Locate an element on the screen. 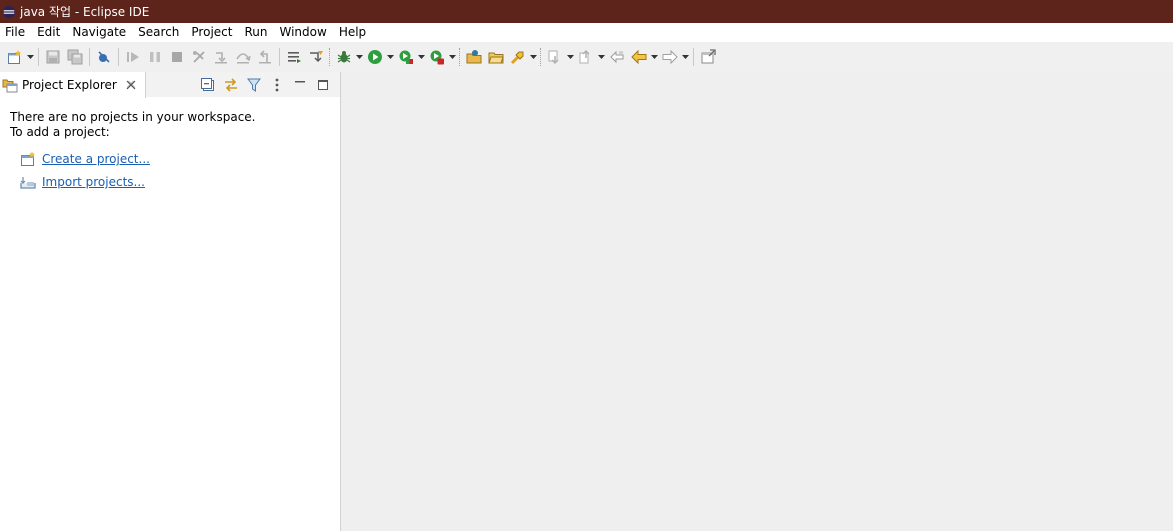 The image size is (1173, 531). menu-run: Run is located at coordinates (256, 32).